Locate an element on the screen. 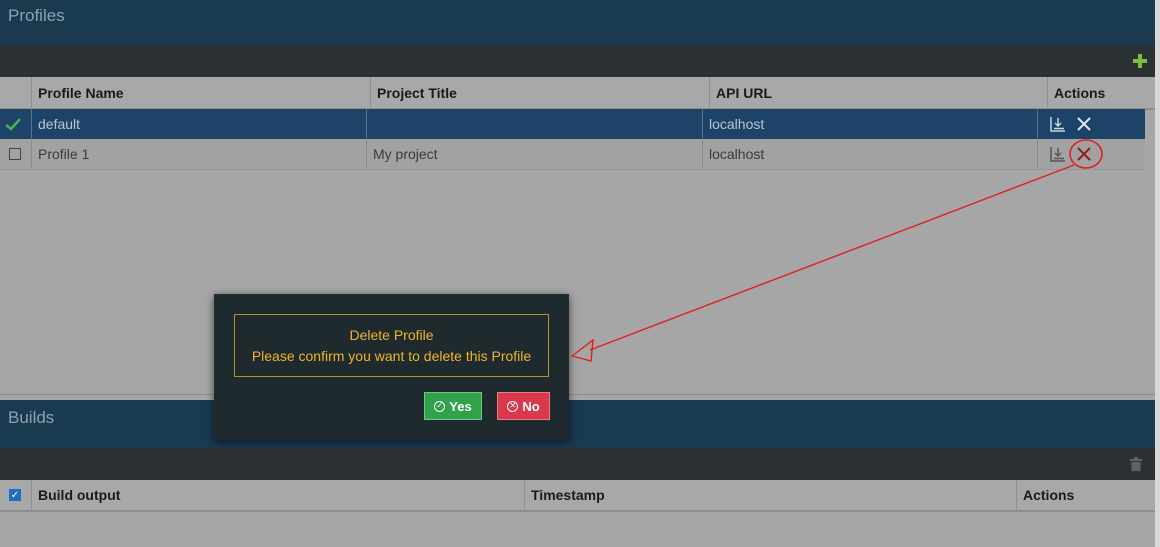  no-button: ✕ No is located at coordinates (523, 406).